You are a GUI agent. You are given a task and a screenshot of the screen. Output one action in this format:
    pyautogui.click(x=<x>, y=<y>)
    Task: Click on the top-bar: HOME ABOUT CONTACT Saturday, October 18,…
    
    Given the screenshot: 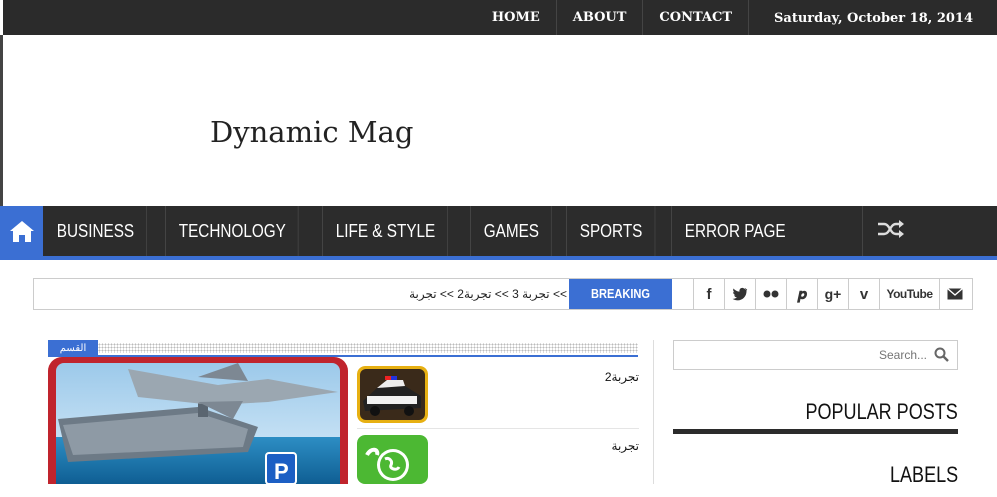 What is the action you would take?
    pyautogui.click(x=498, y=17)
    